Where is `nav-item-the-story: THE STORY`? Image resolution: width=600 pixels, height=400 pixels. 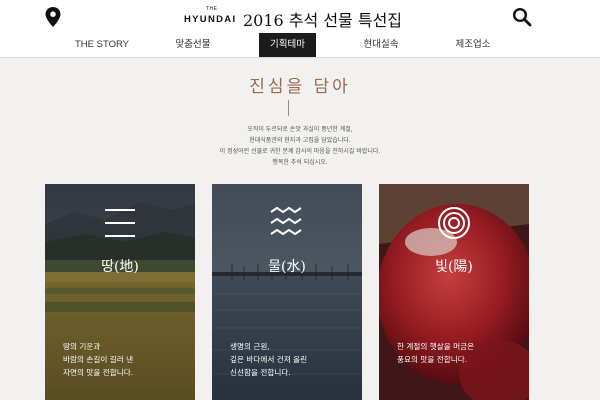
nav-item-the-story: THE STORY is located at coordinates (102, 45).